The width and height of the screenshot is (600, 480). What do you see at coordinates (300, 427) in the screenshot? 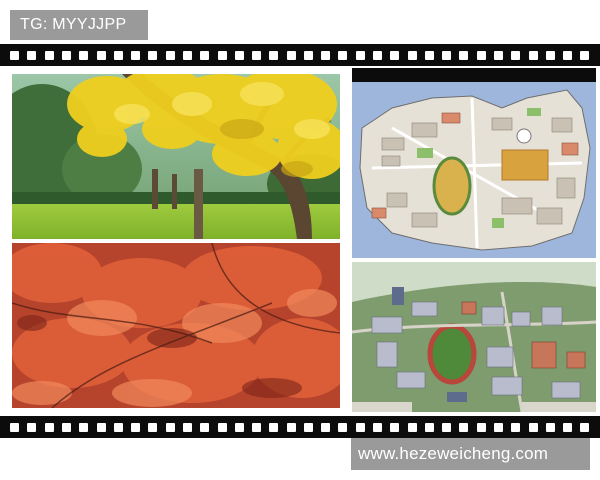
I see `film-sprockets-bottom` at bounding box center [300, 427].